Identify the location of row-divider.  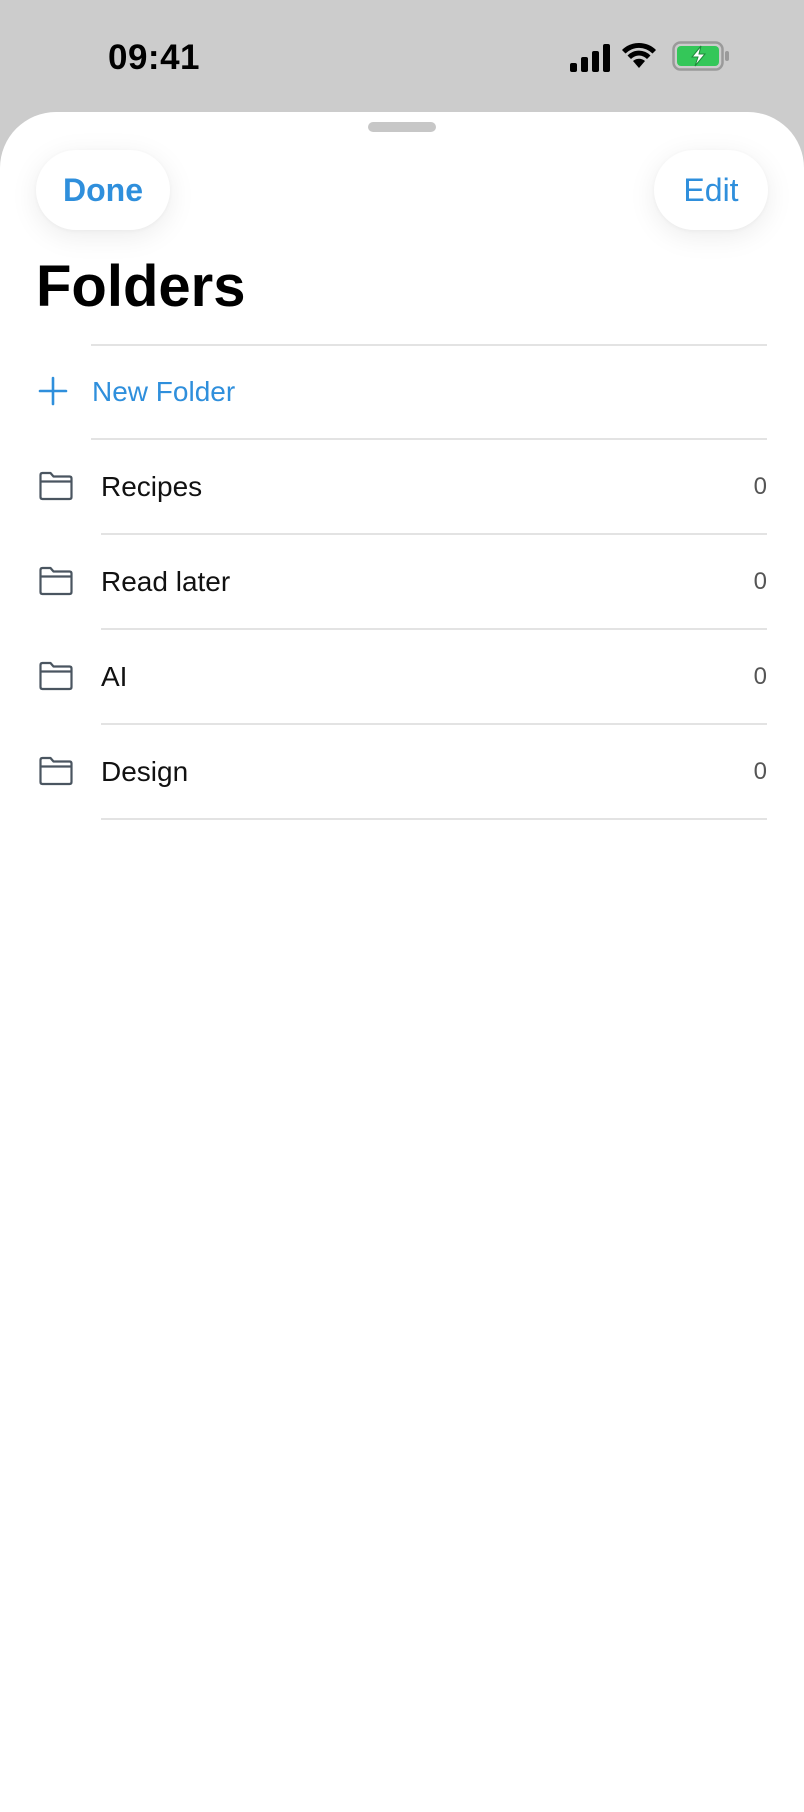
(434, 819).